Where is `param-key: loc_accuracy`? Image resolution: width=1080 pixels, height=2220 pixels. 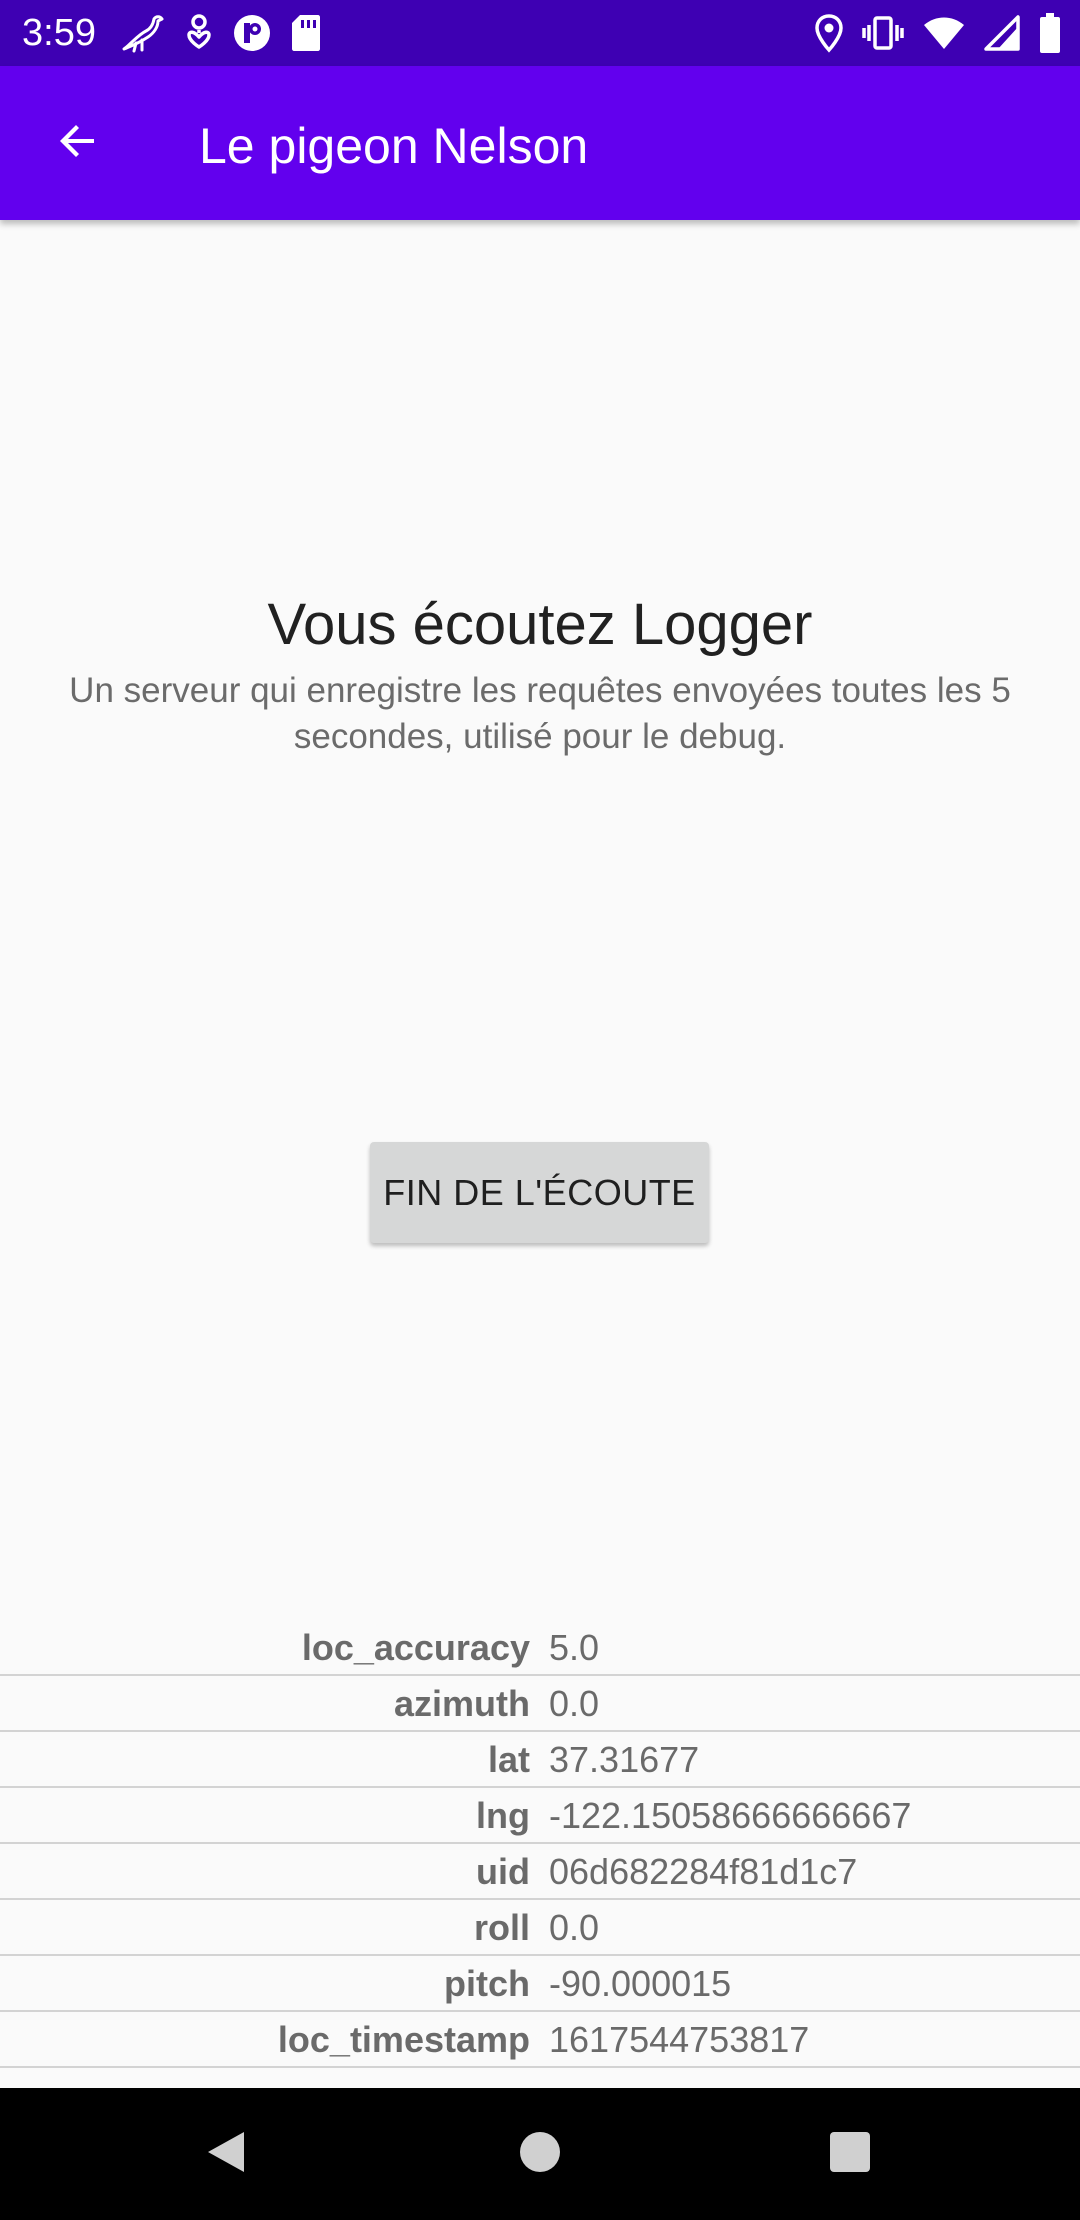 param-key: loc_accuracy is located at coordinates (415, 1647).